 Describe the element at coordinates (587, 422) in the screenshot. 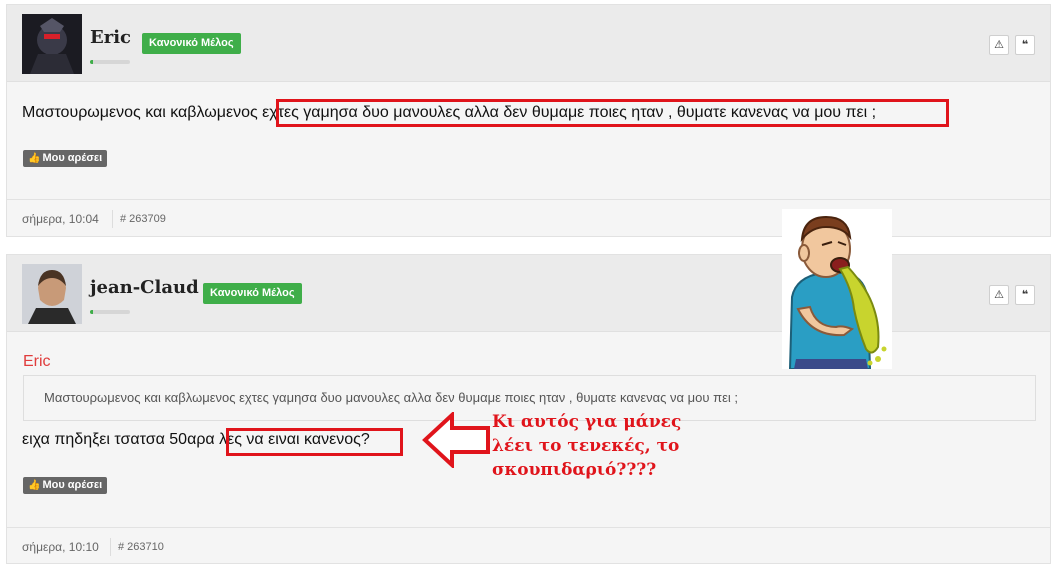

I see `annotation-line: Κι αυτός για μάνες` at that location.